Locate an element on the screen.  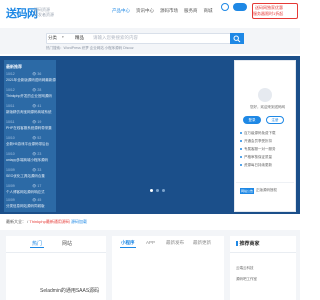
nav-item-market: 源码市场 is located at coordinates (169, 11).